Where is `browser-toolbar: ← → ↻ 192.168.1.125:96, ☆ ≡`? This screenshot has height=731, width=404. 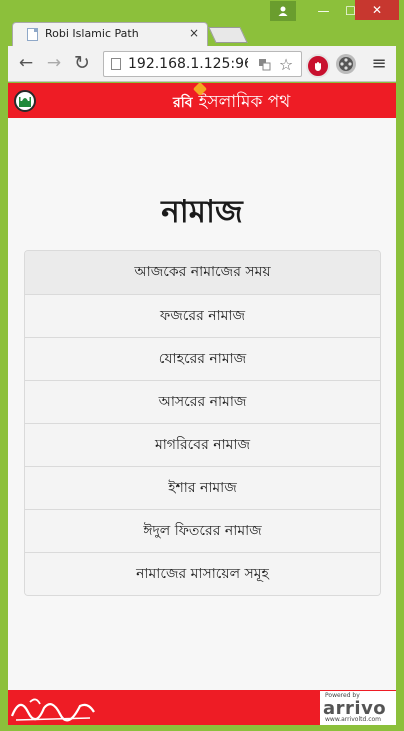
browser-toolbar: ← → ↻ 192.168.1.125:96, ☆ ≡ is located at coordinates (202, 64).